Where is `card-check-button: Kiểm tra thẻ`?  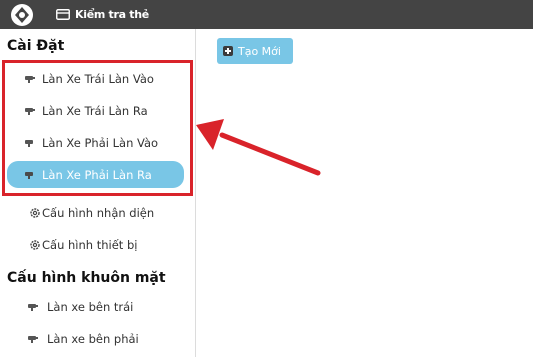 card-check-button: Kiểm tra thẻ is located at coordinates (102, 14).